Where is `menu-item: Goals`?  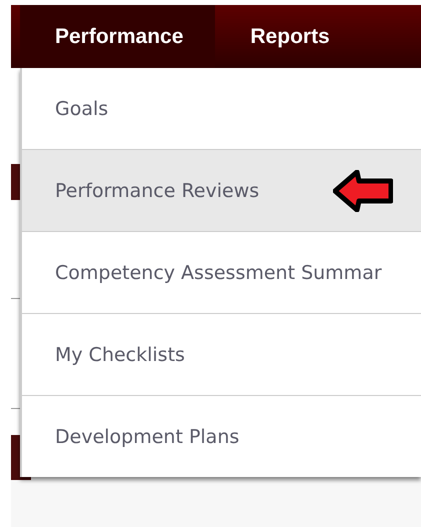 menu-item: Goals is located at coordinates (221, 108).